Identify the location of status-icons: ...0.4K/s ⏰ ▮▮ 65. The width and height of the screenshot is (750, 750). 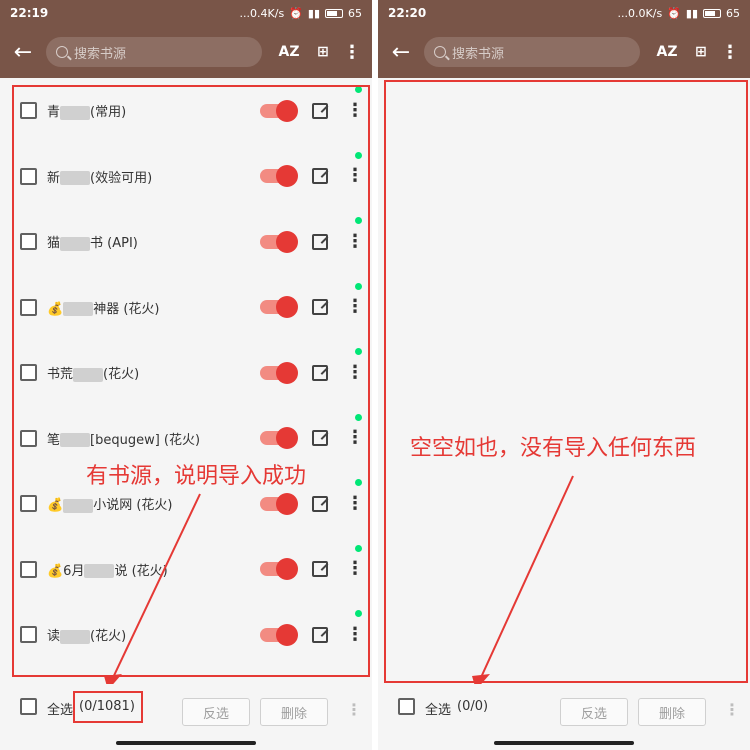
(301, 13).